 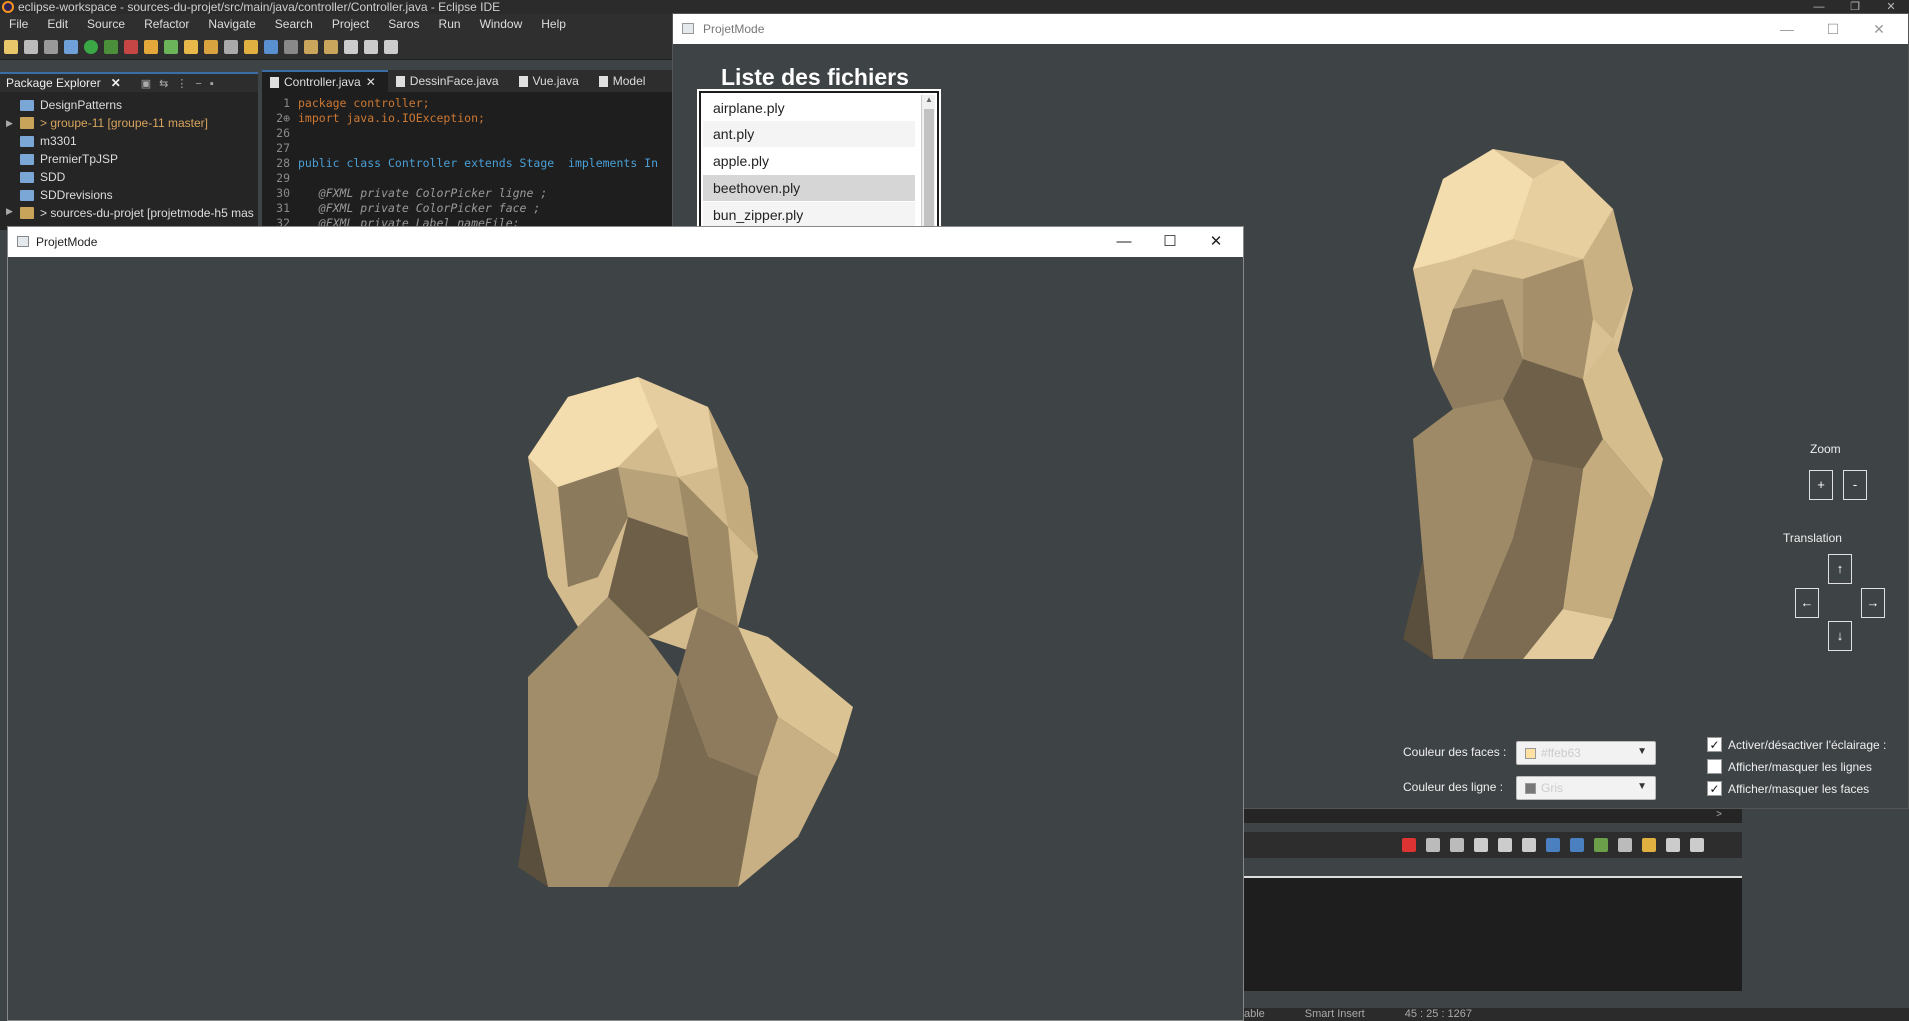 I want to click on translate-left-button: ←, so click(x=1807, y=603).